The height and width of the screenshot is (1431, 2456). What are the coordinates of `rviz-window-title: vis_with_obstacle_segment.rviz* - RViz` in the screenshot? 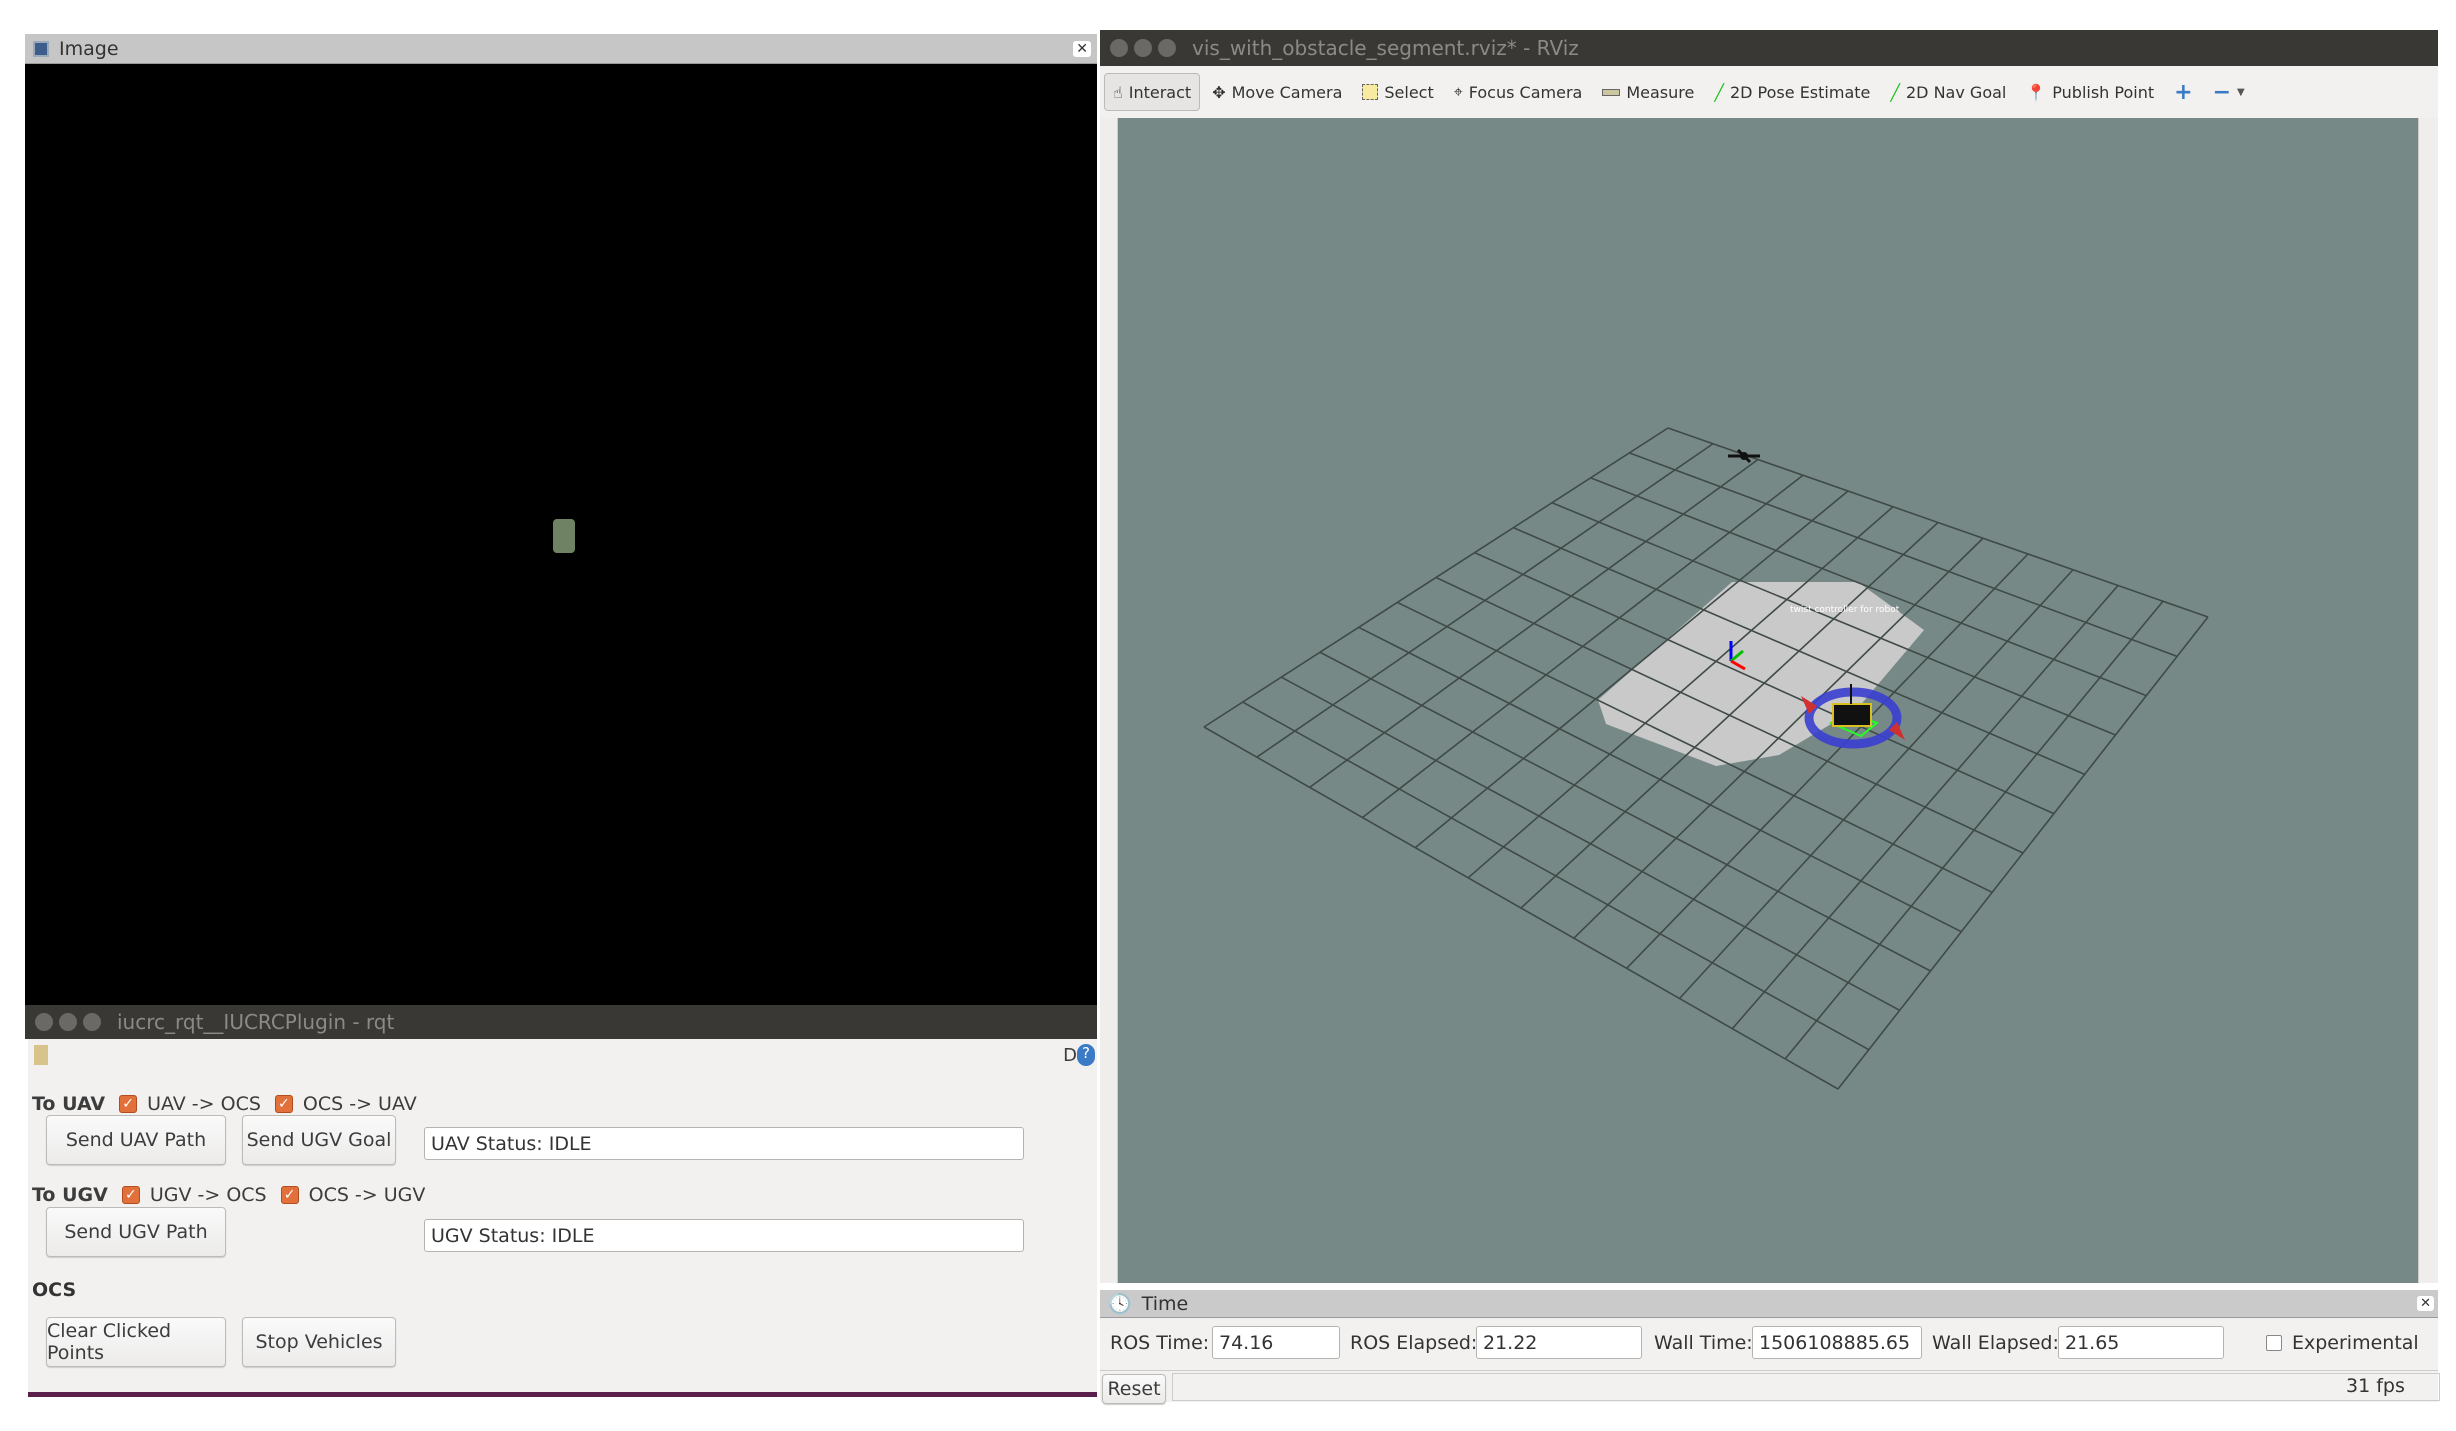 It's located at (1385, 48).